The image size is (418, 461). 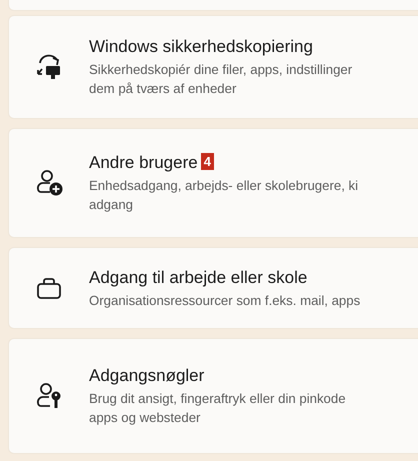 I want to click on card-title: Adgang til arbejde eller skole, so click(x=198, y=277).